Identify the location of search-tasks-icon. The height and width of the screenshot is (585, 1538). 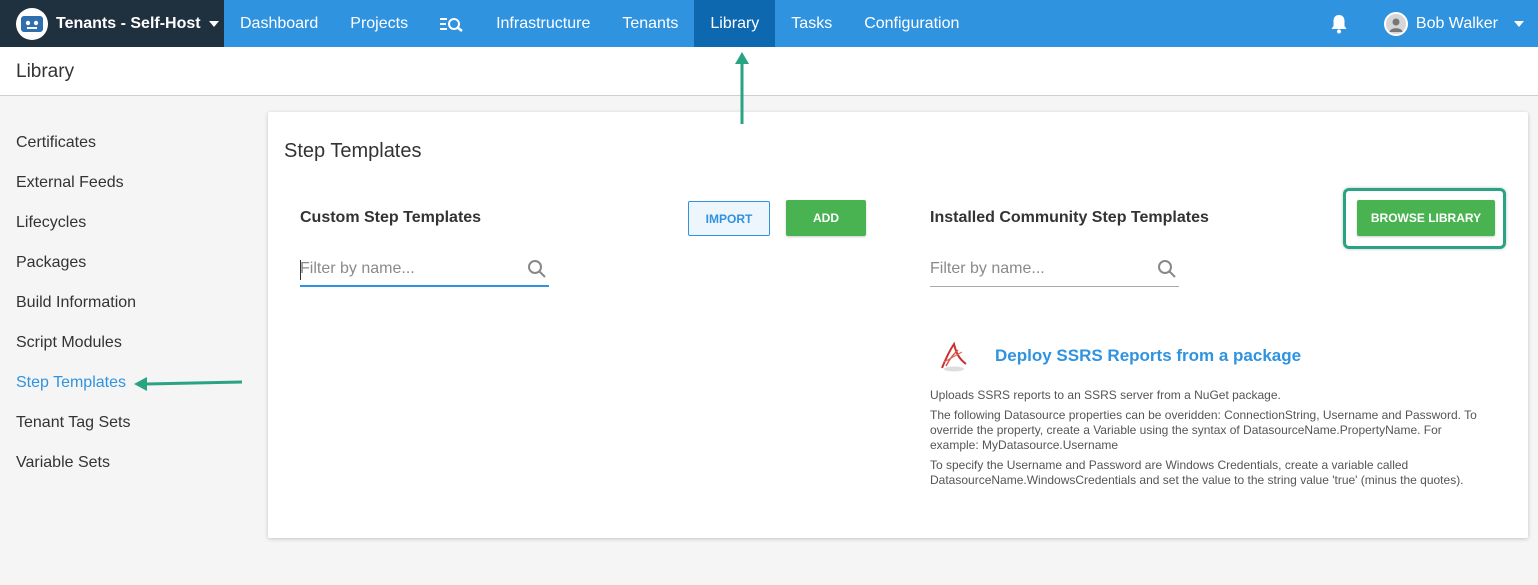
(451, 24).